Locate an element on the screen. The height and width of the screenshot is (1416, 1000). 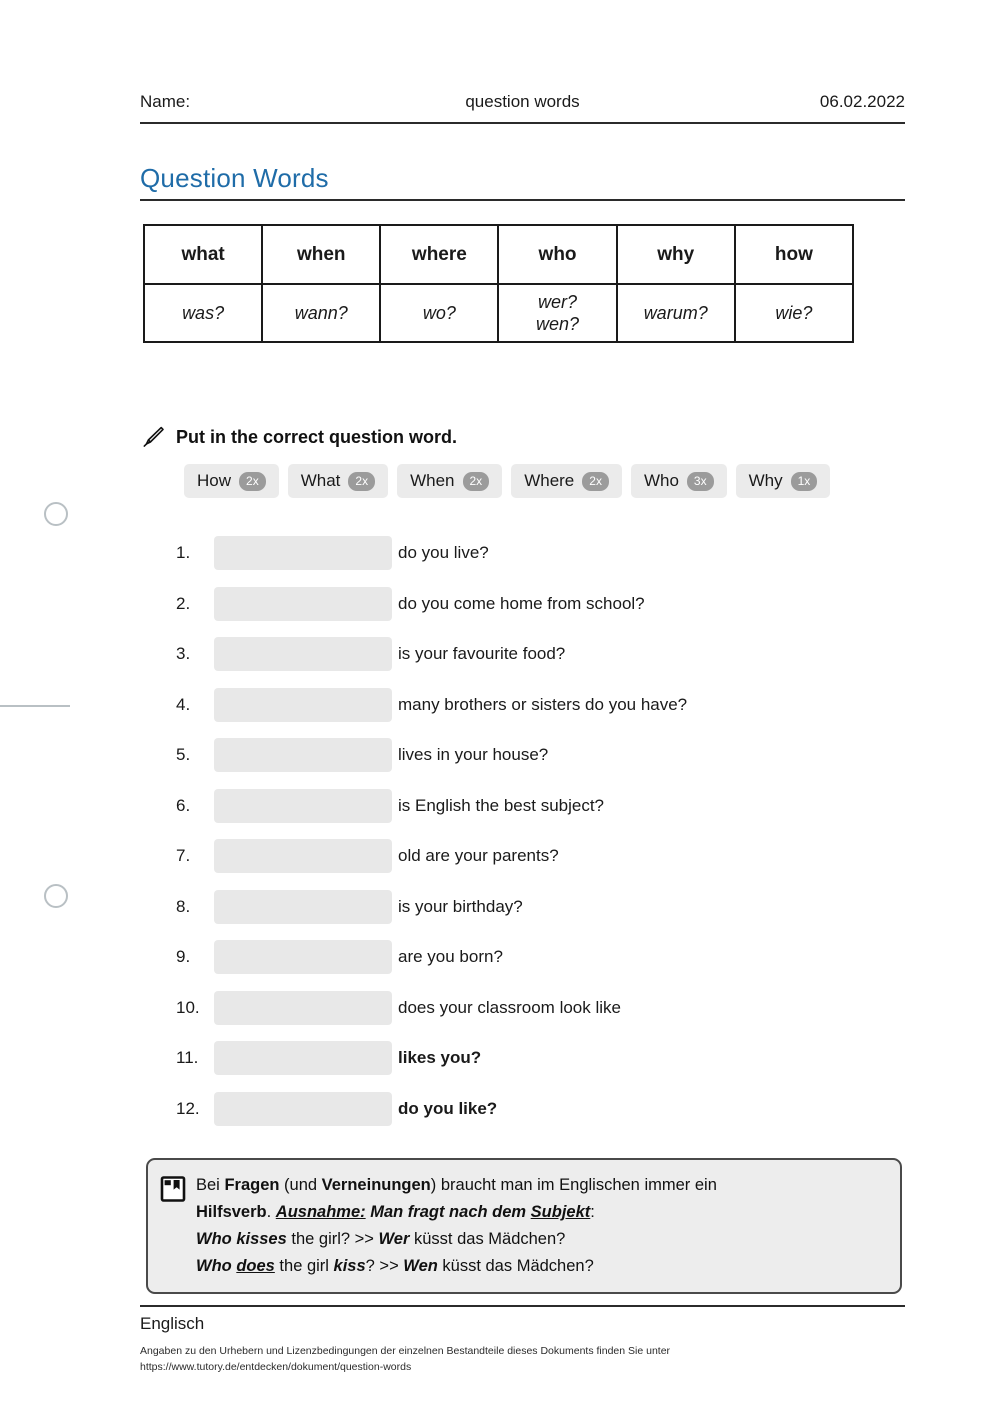
info-text-segment: the girl is located at coordinates (304, 1265).